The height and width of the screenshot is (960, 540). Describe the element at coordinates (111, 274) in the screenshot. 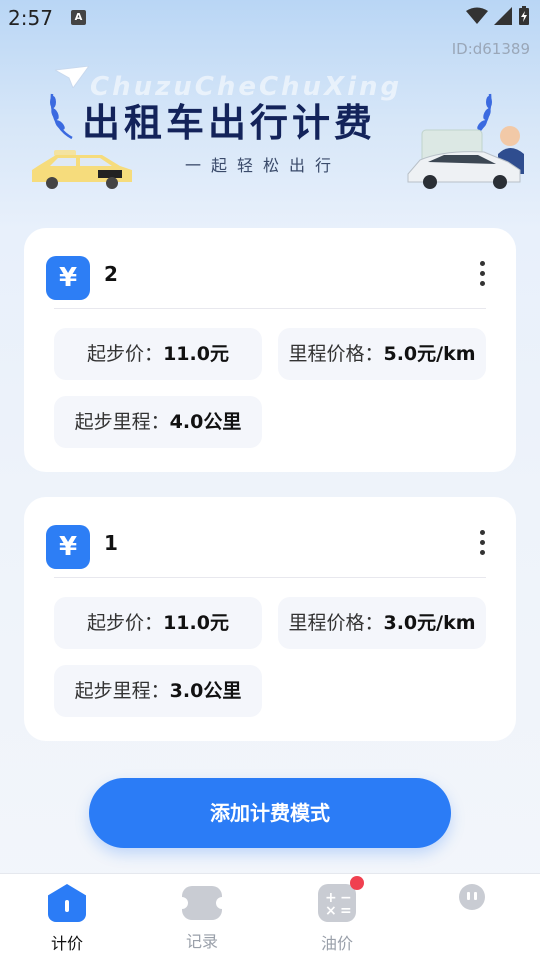

I see `card-title: 2` at that location.